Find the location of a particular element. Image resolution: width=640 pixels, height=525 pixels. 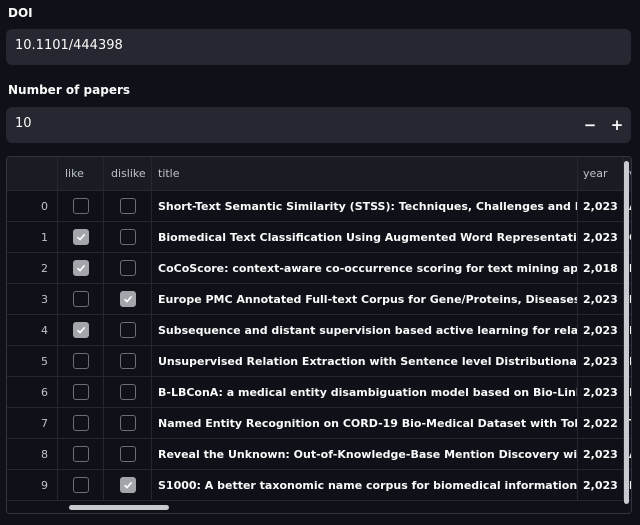

year-cell: 2,022 is located at coordinates (601, 423).